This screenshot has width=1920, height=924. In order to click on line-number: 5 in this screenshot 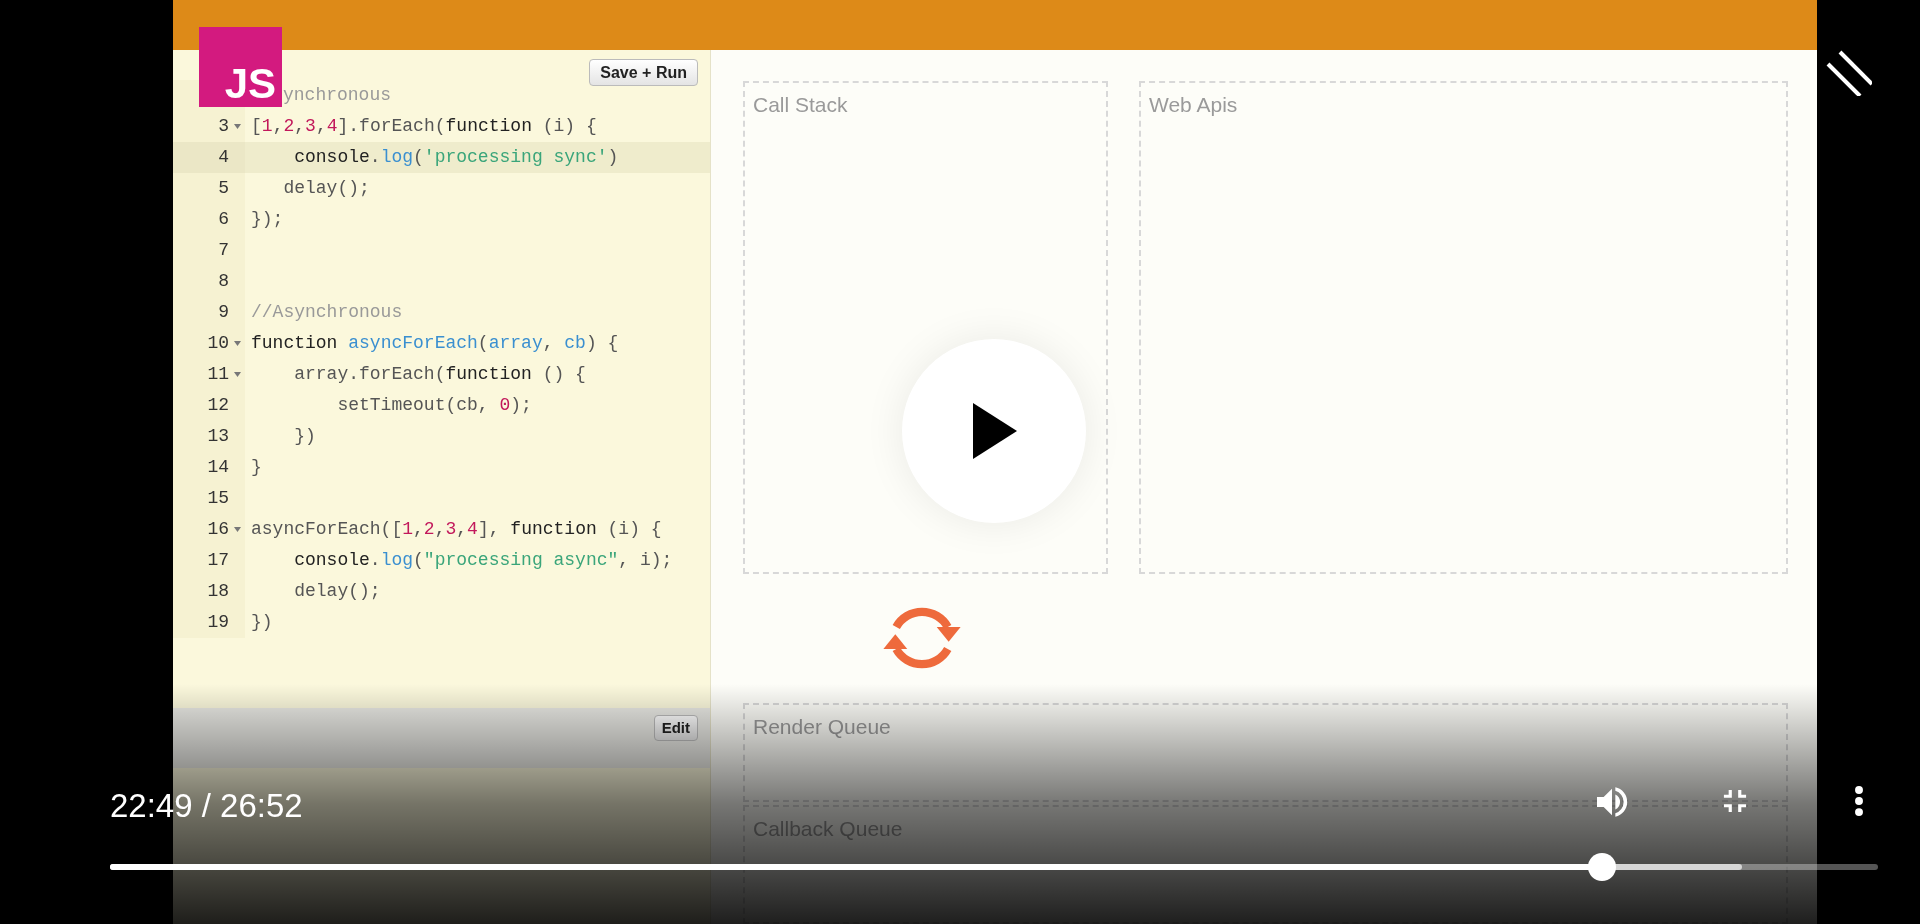, I will do `click(223, 188)`.